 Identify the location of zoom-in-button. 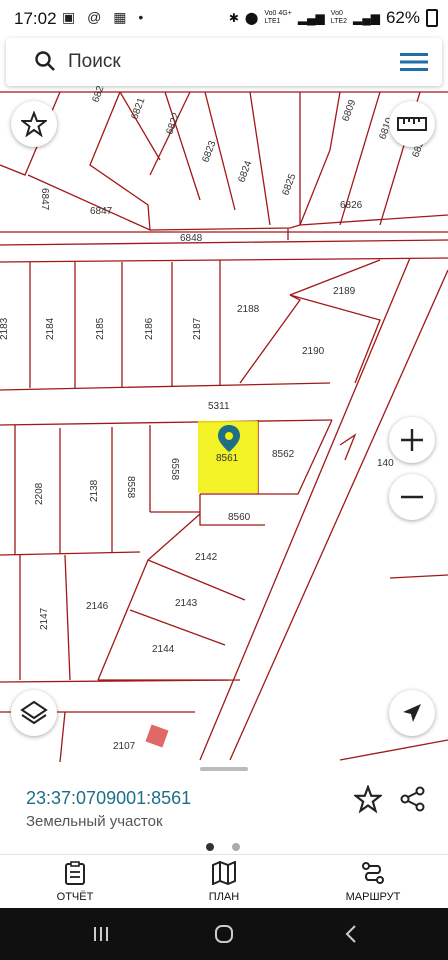
(412, 440).